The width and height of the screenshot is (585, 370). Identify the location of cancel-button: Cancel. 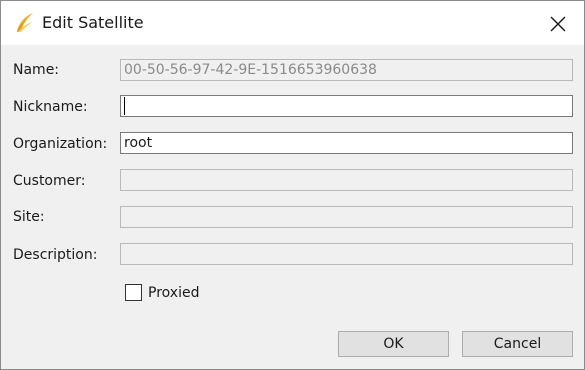
(517, 344).